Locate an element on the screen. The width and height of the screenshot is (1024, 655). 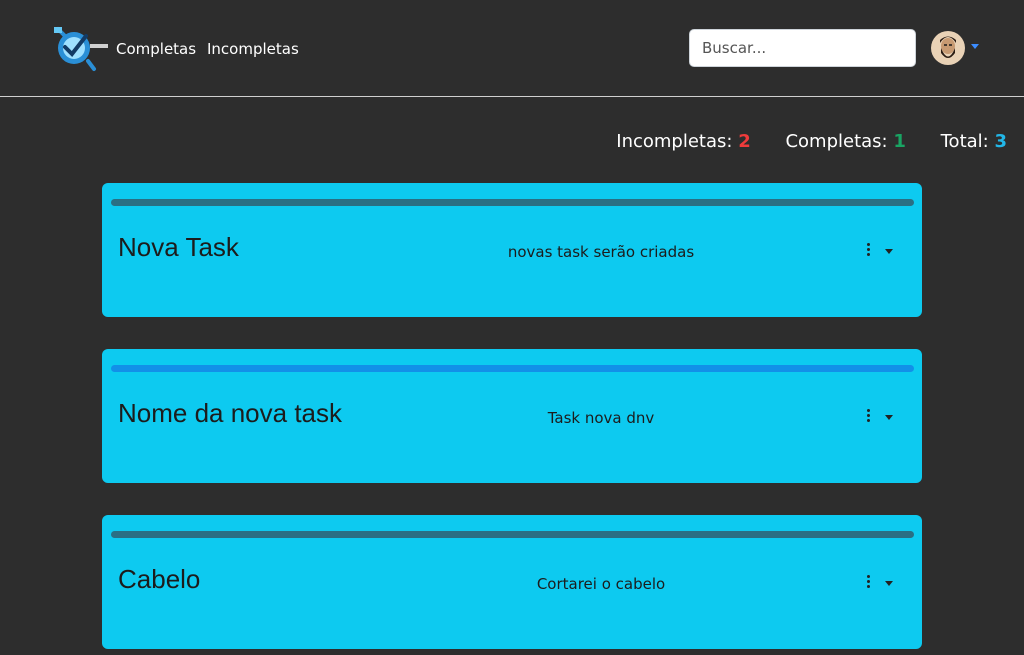
complete-counter: Completas: 1 is located at coordinates (845, 141).